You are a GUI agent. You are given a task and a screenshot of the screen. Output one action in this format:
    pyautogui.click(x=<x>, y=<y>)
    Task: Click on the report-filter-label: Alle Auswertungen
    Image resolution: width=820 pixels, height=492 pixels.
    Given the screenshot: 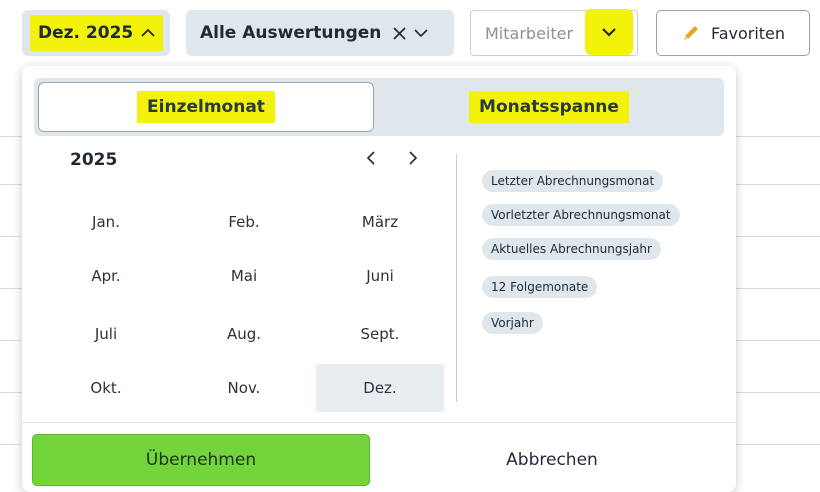 What is the action you would take?
    pyautogui.click(x=291, y=33)
    